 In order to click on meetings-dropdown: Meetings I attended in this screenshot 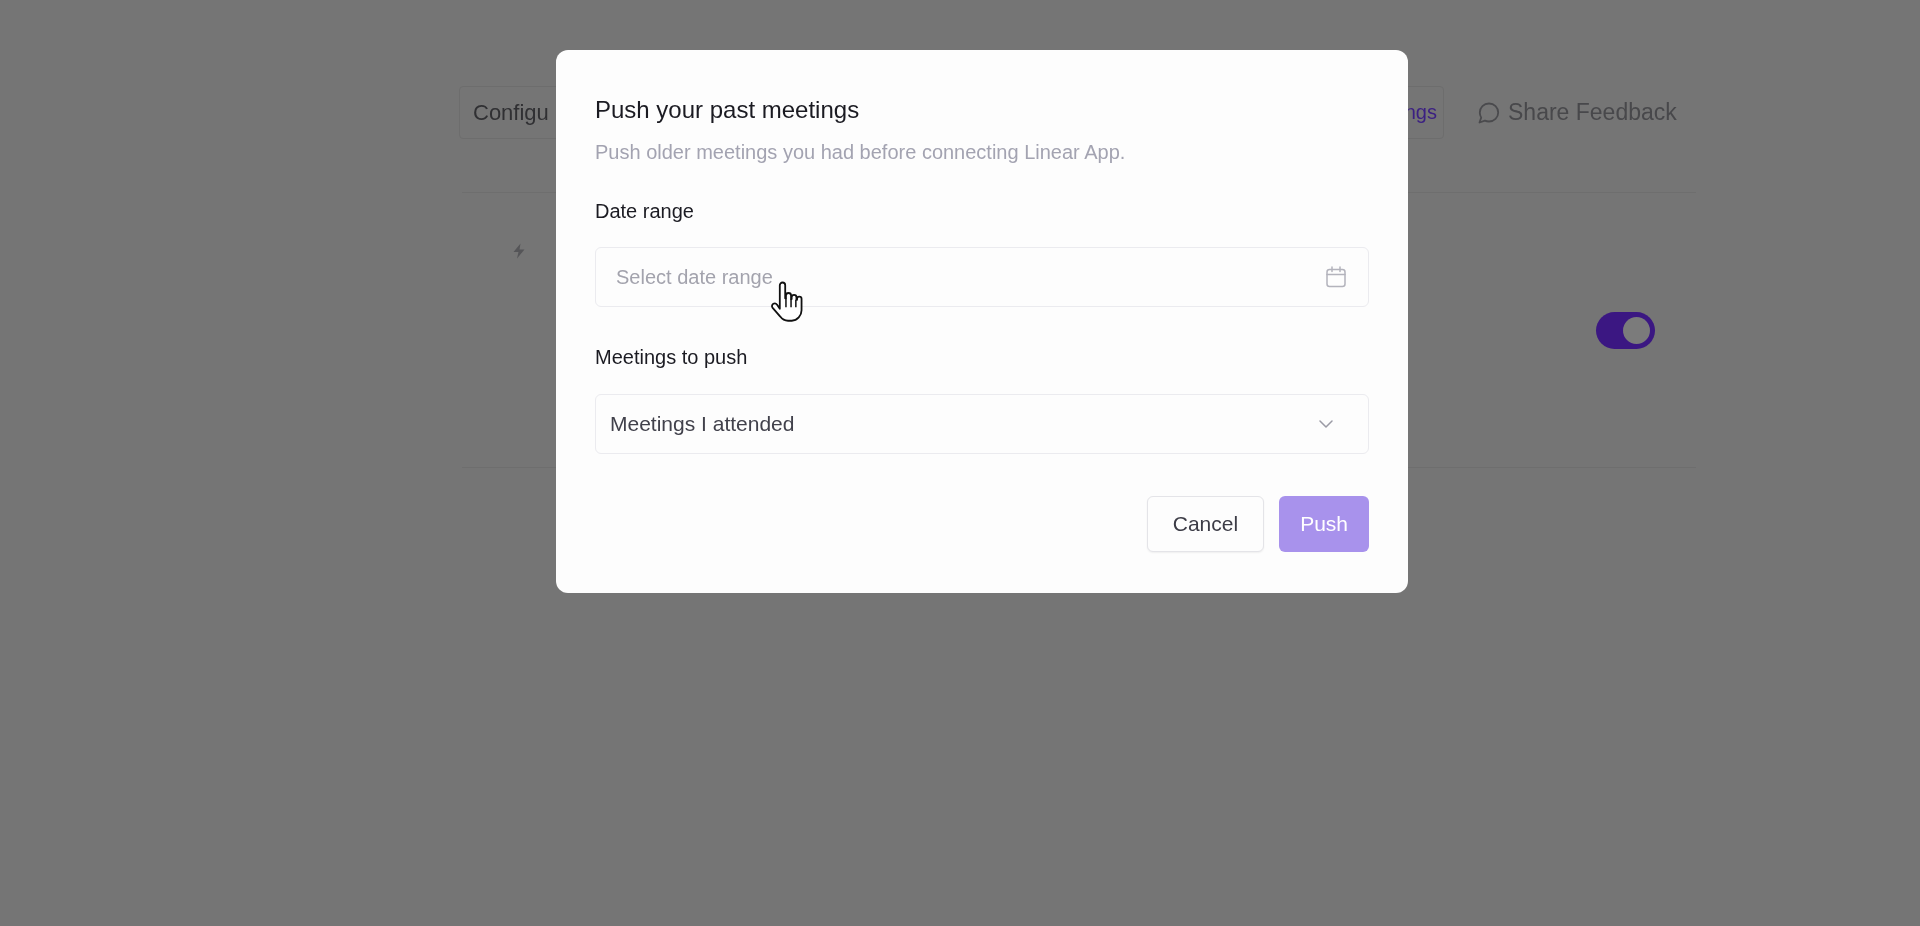, I will do `click(982, 424)`.